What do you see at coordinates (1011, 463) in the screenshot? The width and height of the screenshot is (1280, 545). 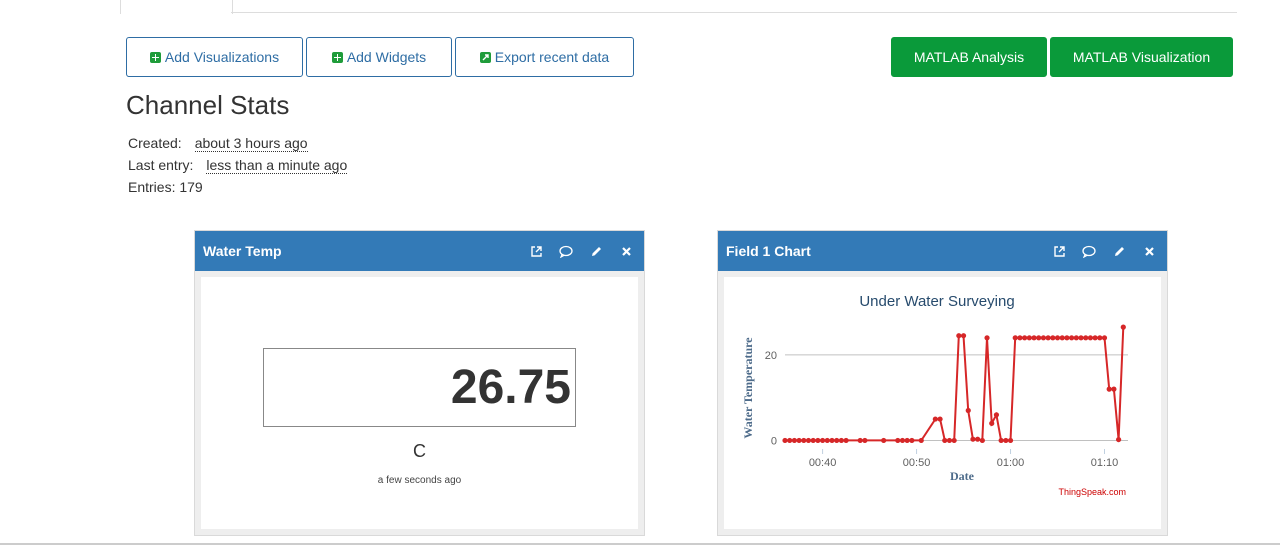 I see `x-tick-label: 01:00` at bounding box center [1011, 463].